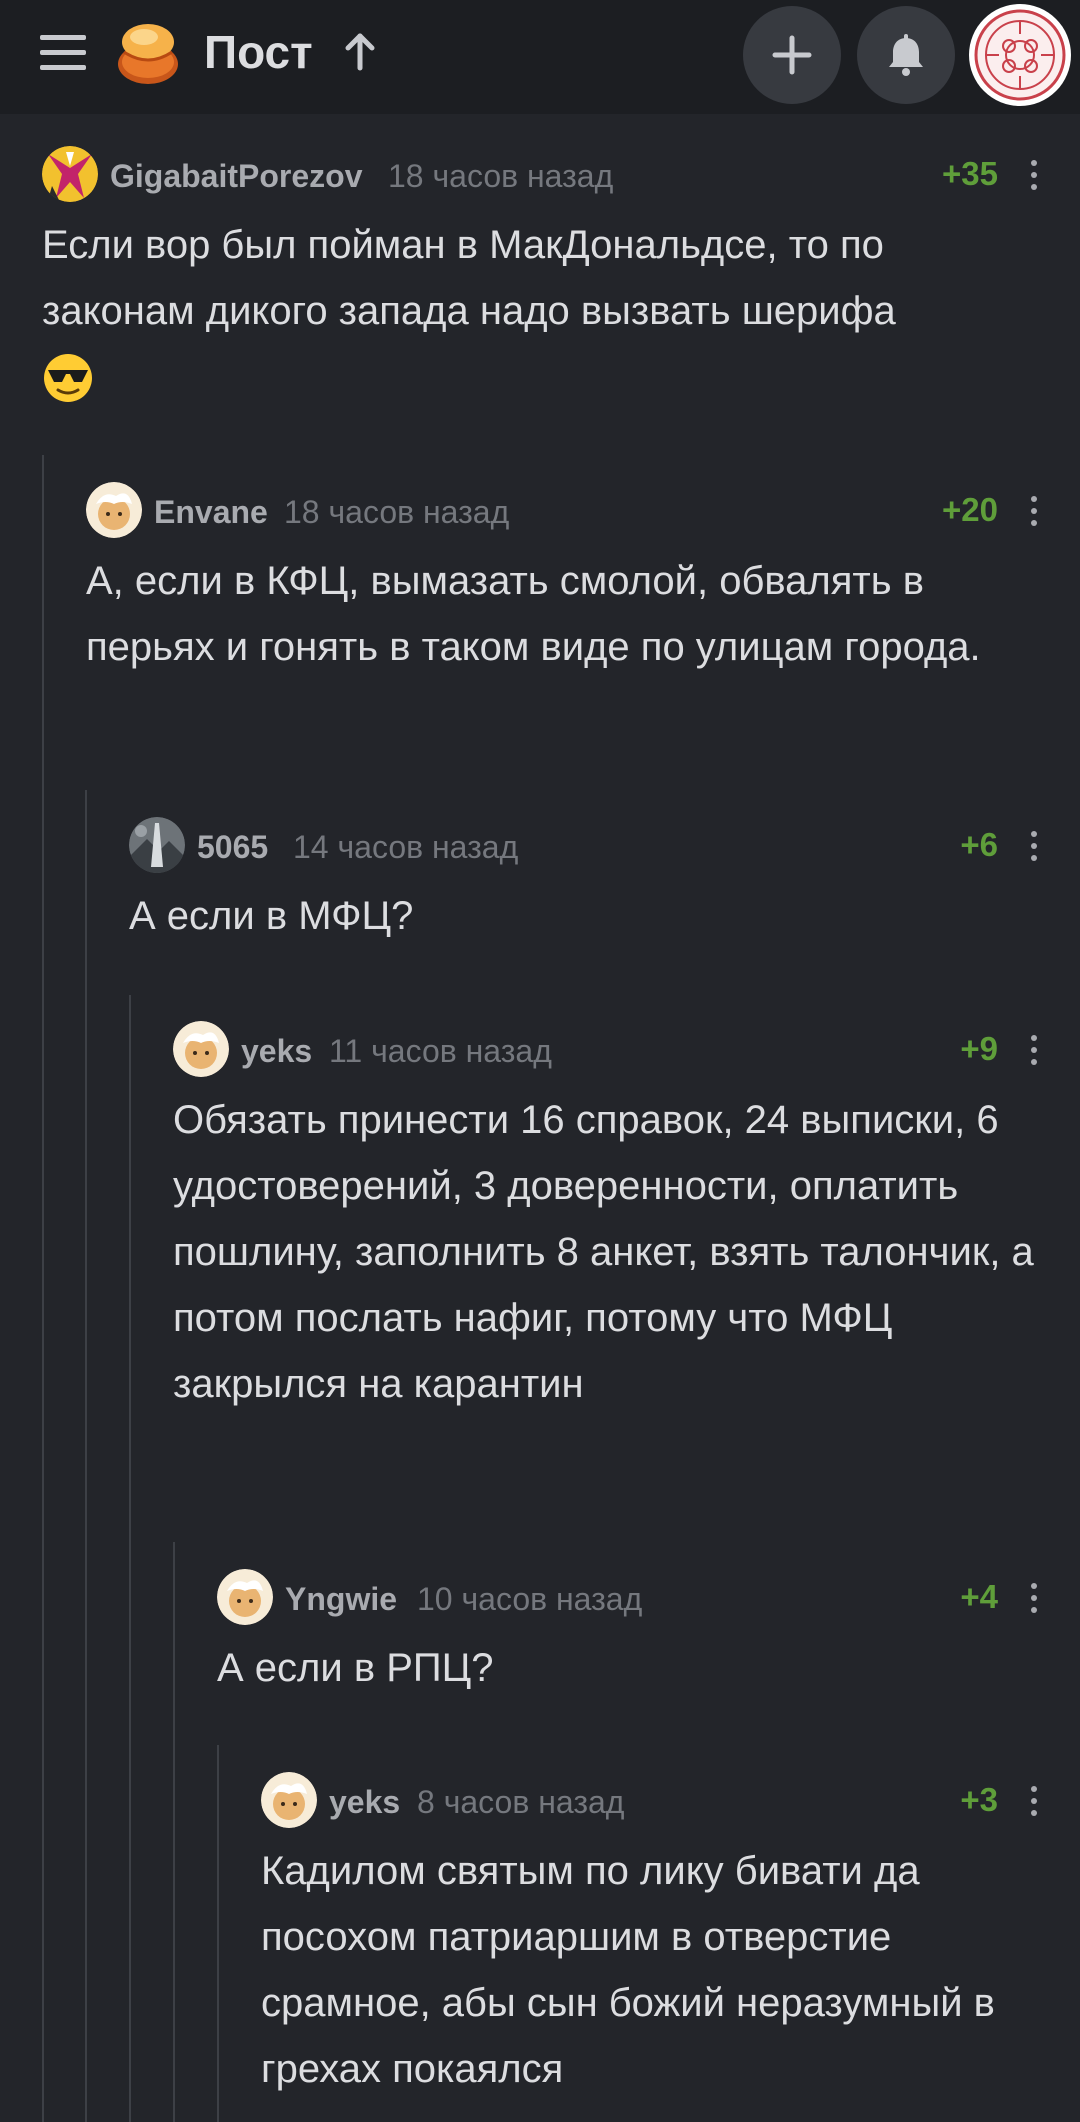  What do you see at coordinates (63, 53) in the screenshot?
I see `hamburger-menu-icon` at bounding box center [63, 53].